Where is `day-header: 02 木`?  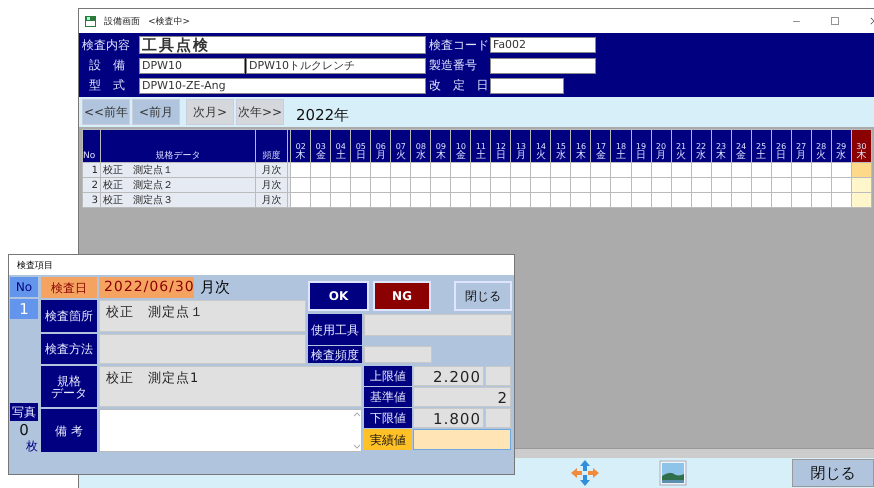
day-header: 02 木 is located at coordinates (300, 146).